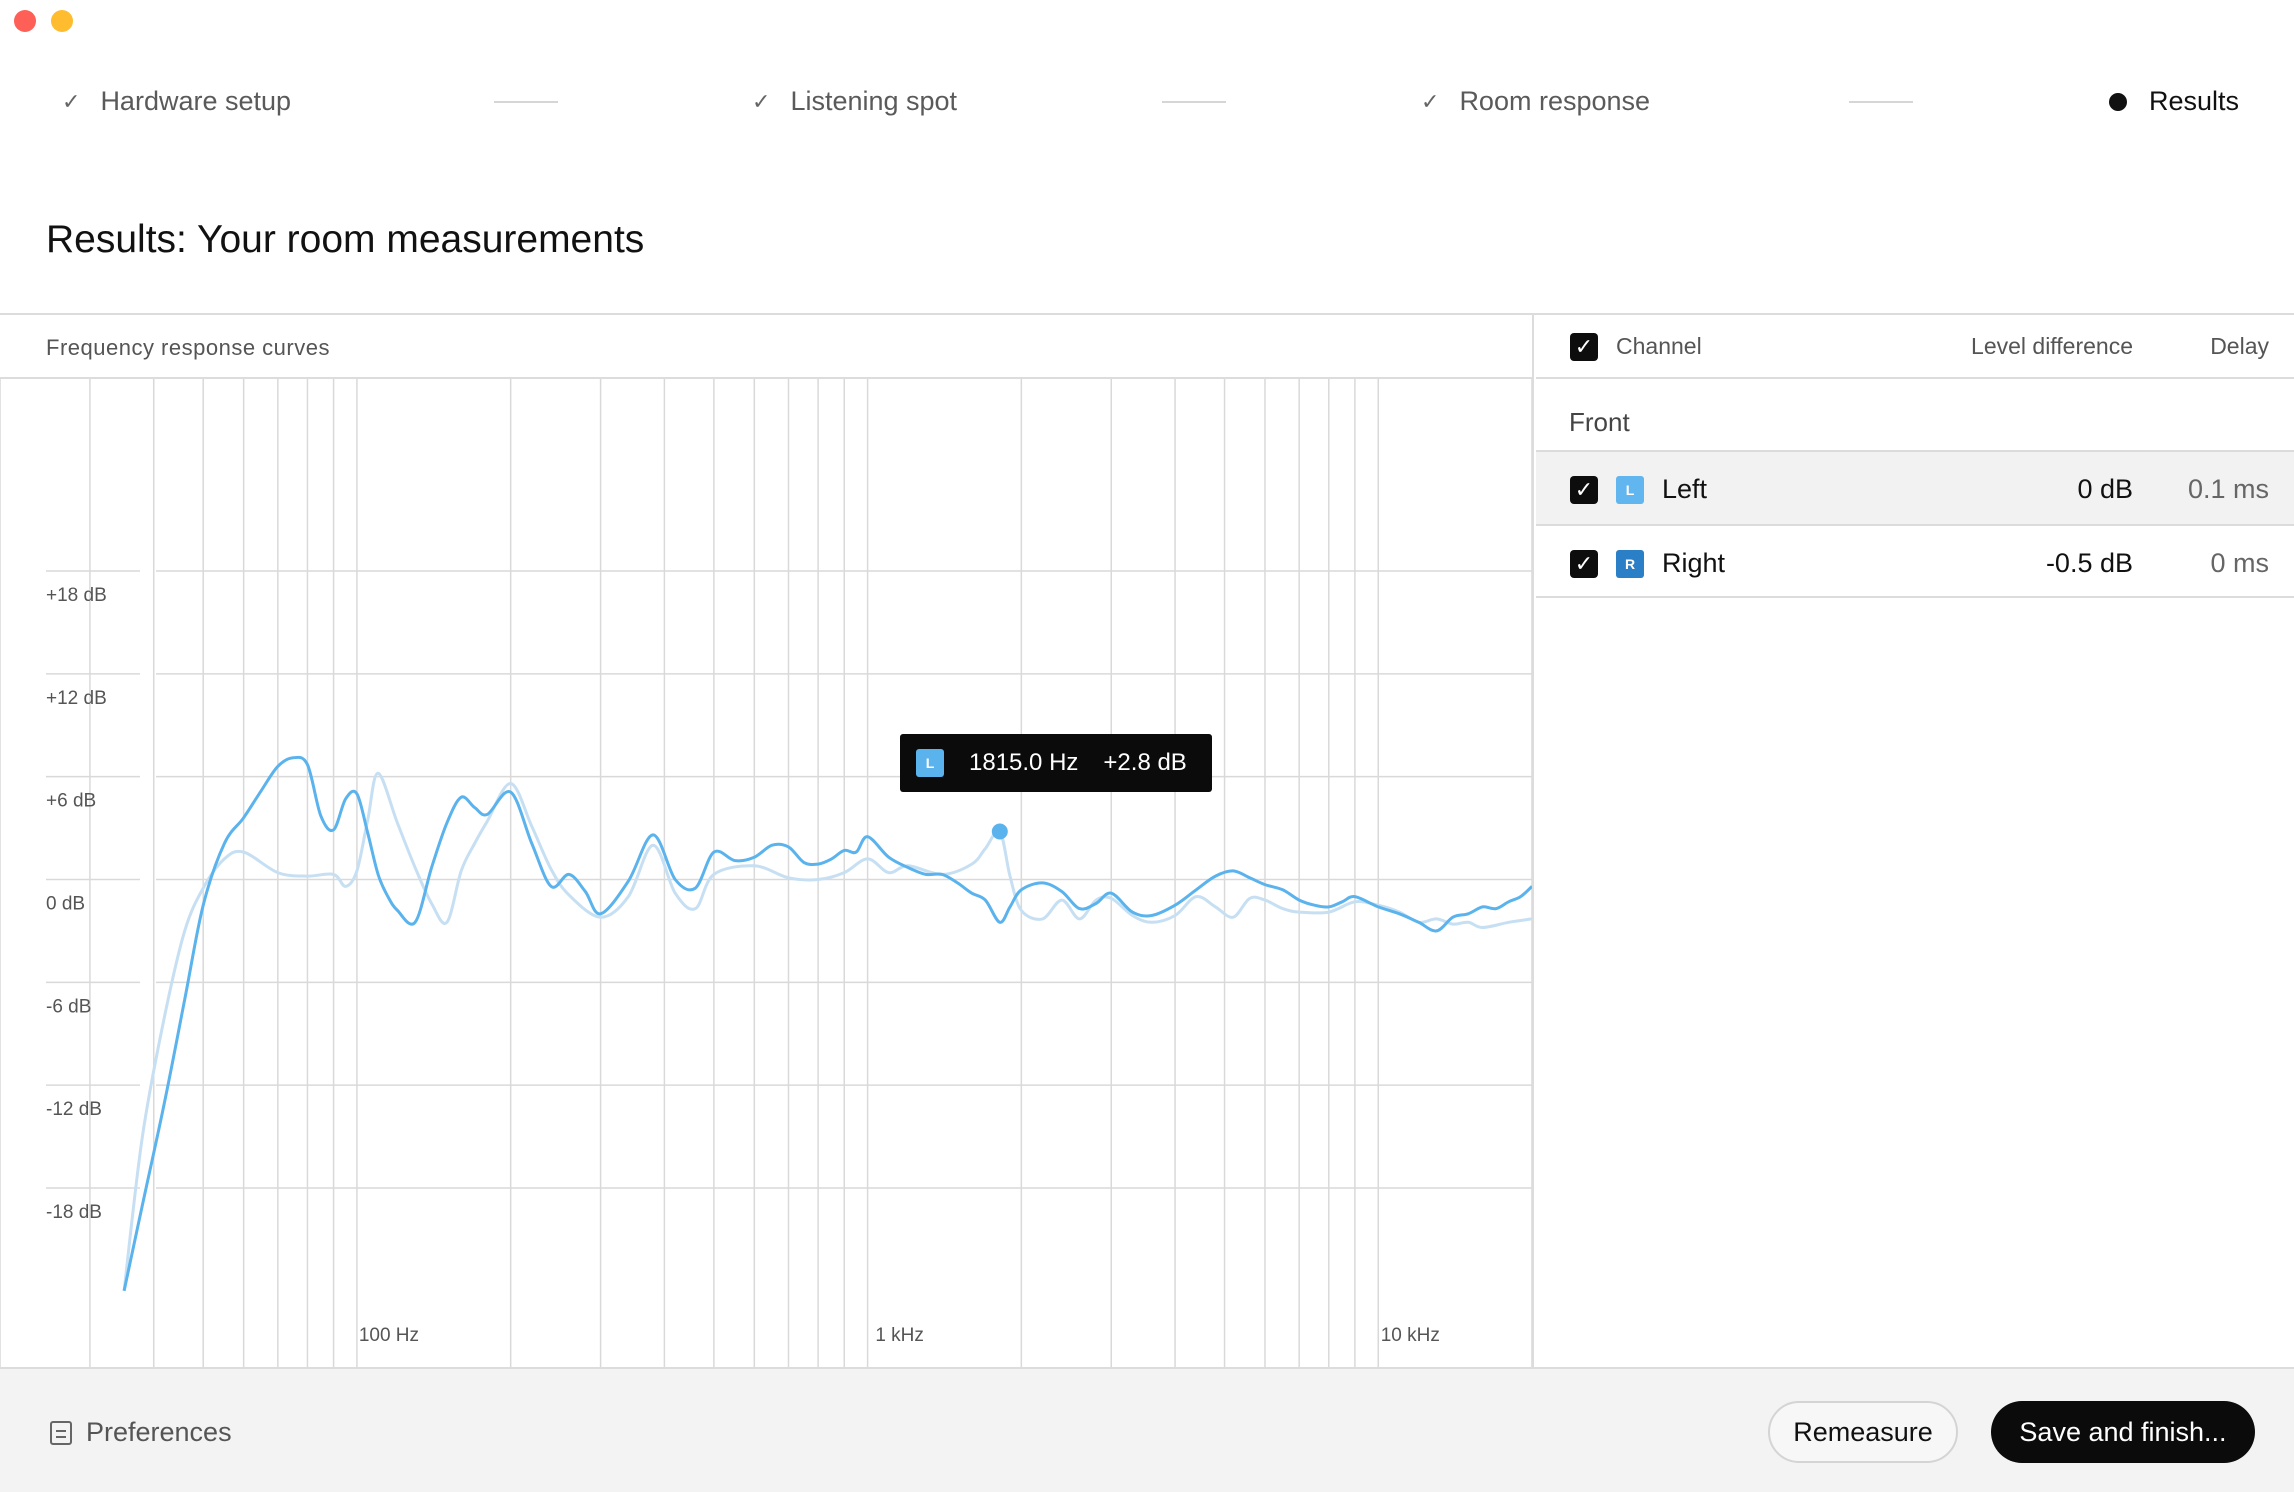 Image resolution: width=2294 pixels, height=1492 pixels. Describe the element at coordinates (1584, 490) in the screenshot. I see `channel-left-checkbox: ✓` at that location.